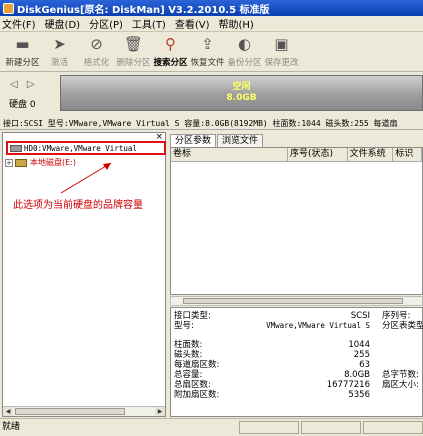 Image resolution: width=423 pixels, height=436 pixels. What do you see at coordinates (359, 395) in the screenshot?
I see `detail-value: 5356` at bounding box center [359, 395].